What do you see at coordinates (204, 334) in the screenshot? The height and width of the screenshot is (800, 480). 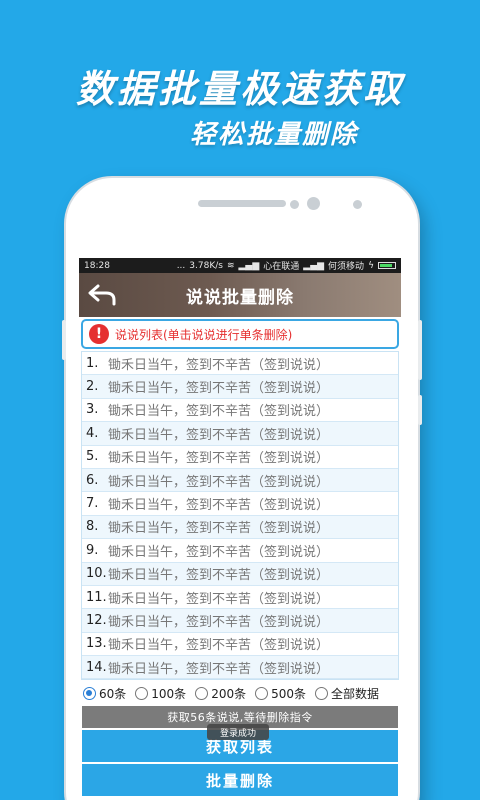 I see `notice-text: 说说列表(单击说说进行单条删除)` at bounding box center [204, 334].